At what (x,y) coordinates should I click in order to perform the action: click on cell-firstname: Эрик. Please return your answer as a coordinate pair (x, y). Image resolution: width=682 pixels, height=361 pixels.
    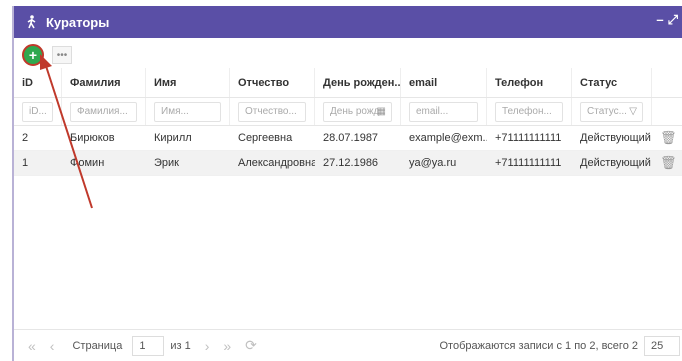
    Looking at the image, I should click on (166, 163).